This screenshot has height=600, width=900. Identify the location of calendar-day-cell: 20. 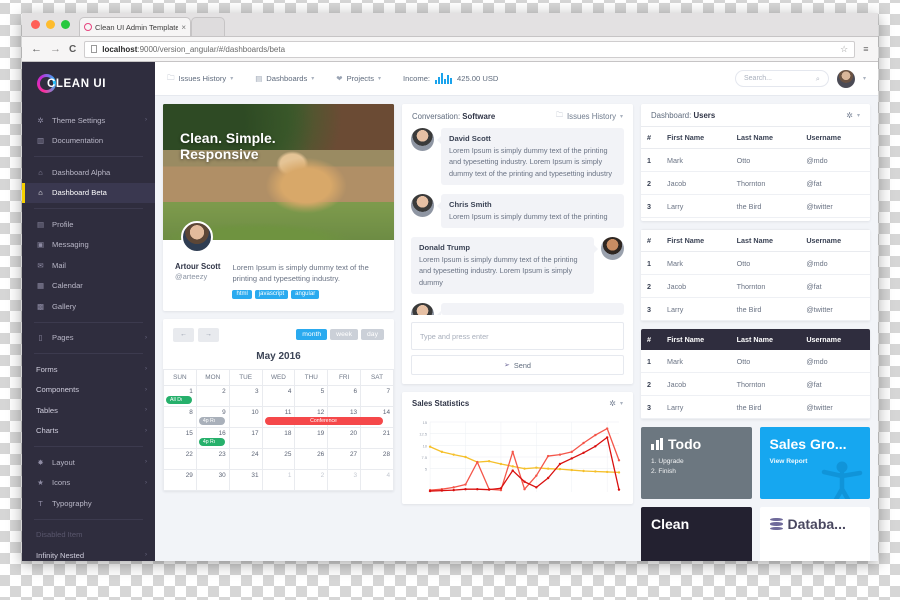
(344, 437).